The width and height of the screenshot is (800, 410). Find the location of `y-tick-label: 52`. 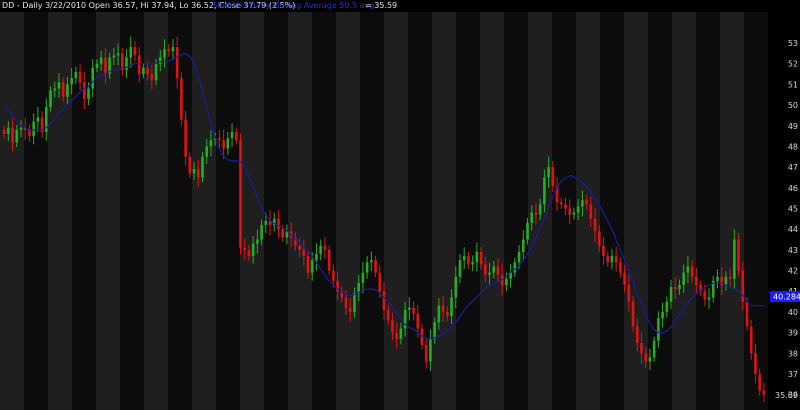

y-tick-label: 52 is located at coordinates (793, 64).